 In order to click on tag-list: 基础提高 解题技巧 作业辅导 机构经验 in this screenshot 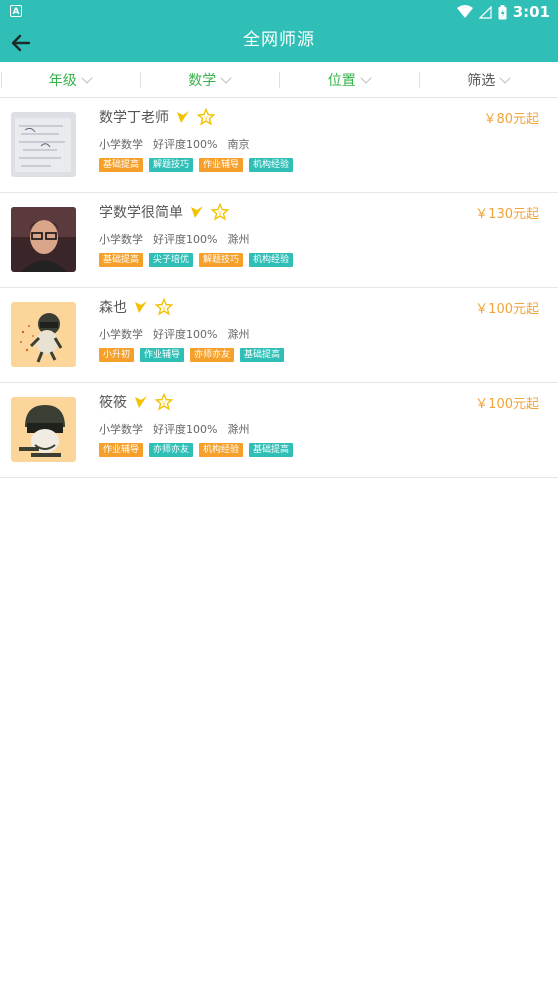, I will do `click(196, 165)`.